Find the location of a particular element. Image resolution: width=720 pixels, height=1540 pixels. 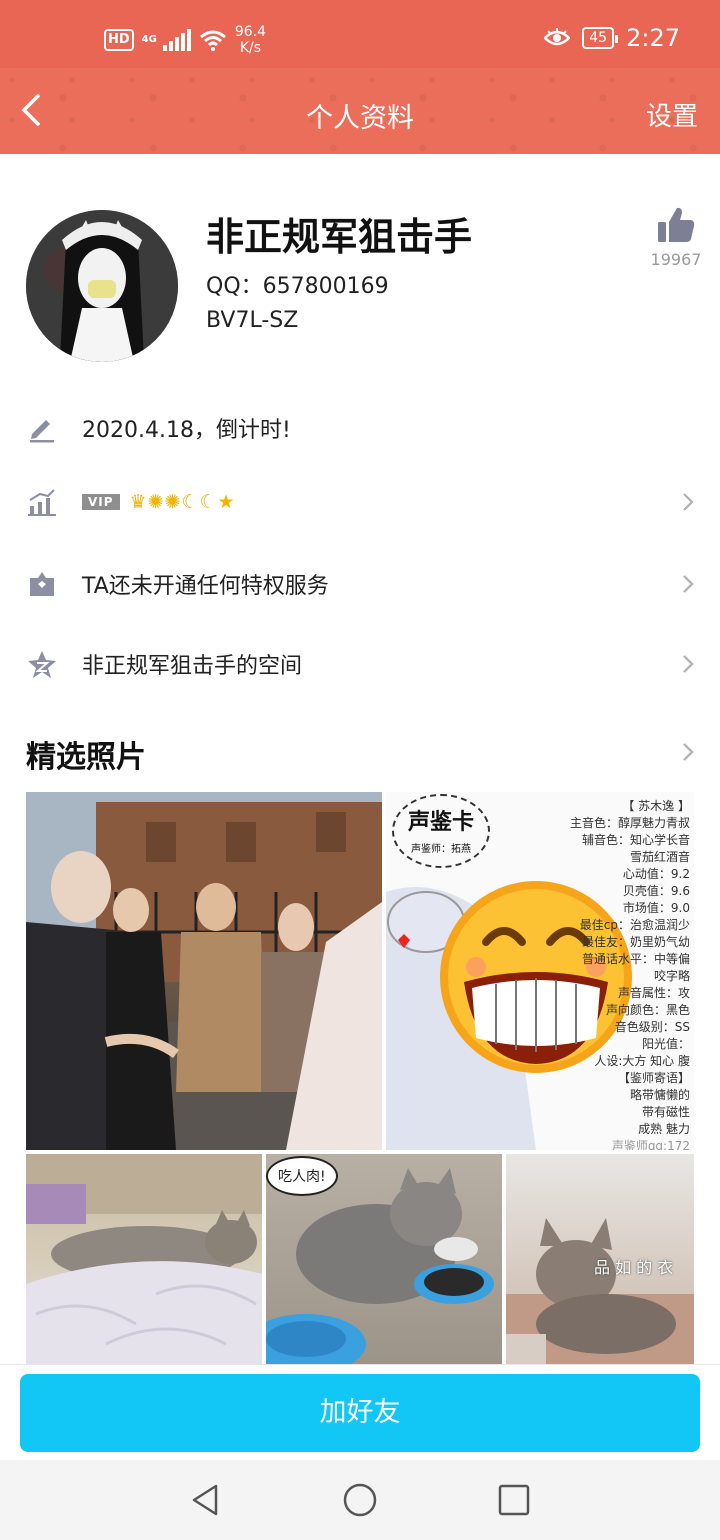

speech-bubble: 吃人肉! is located at coordinates (302, 1176).